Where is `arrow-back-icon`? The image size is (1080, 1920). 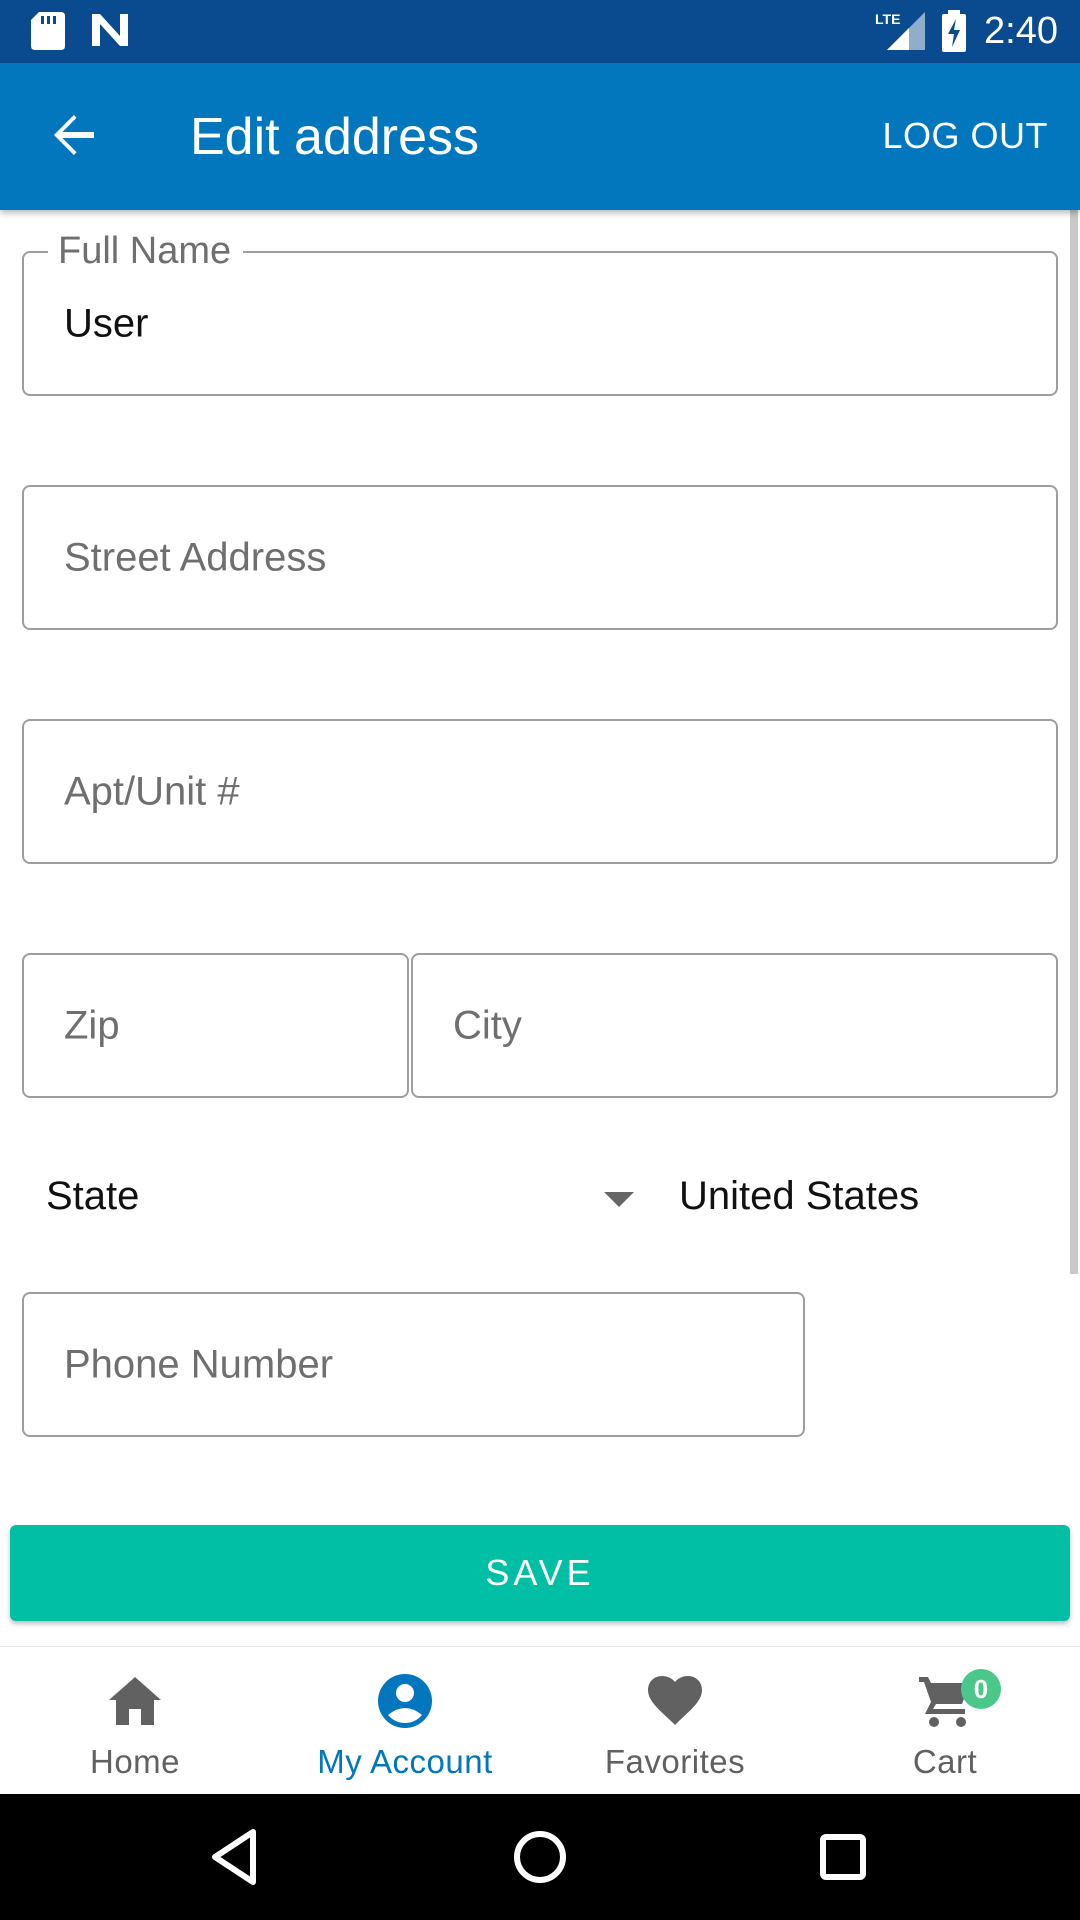
arrow-back-icon is located at coordinates (74, 137).